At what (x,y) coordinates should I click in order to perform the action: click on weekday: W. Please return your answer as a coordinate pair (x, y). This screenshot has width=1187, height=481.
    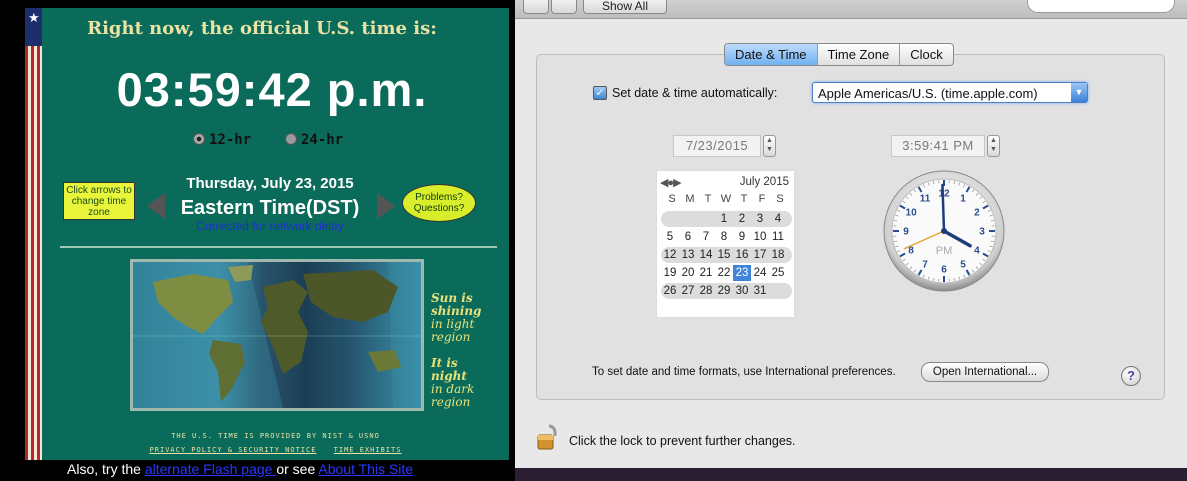
    Looking at the image, I should click on (726, 199).